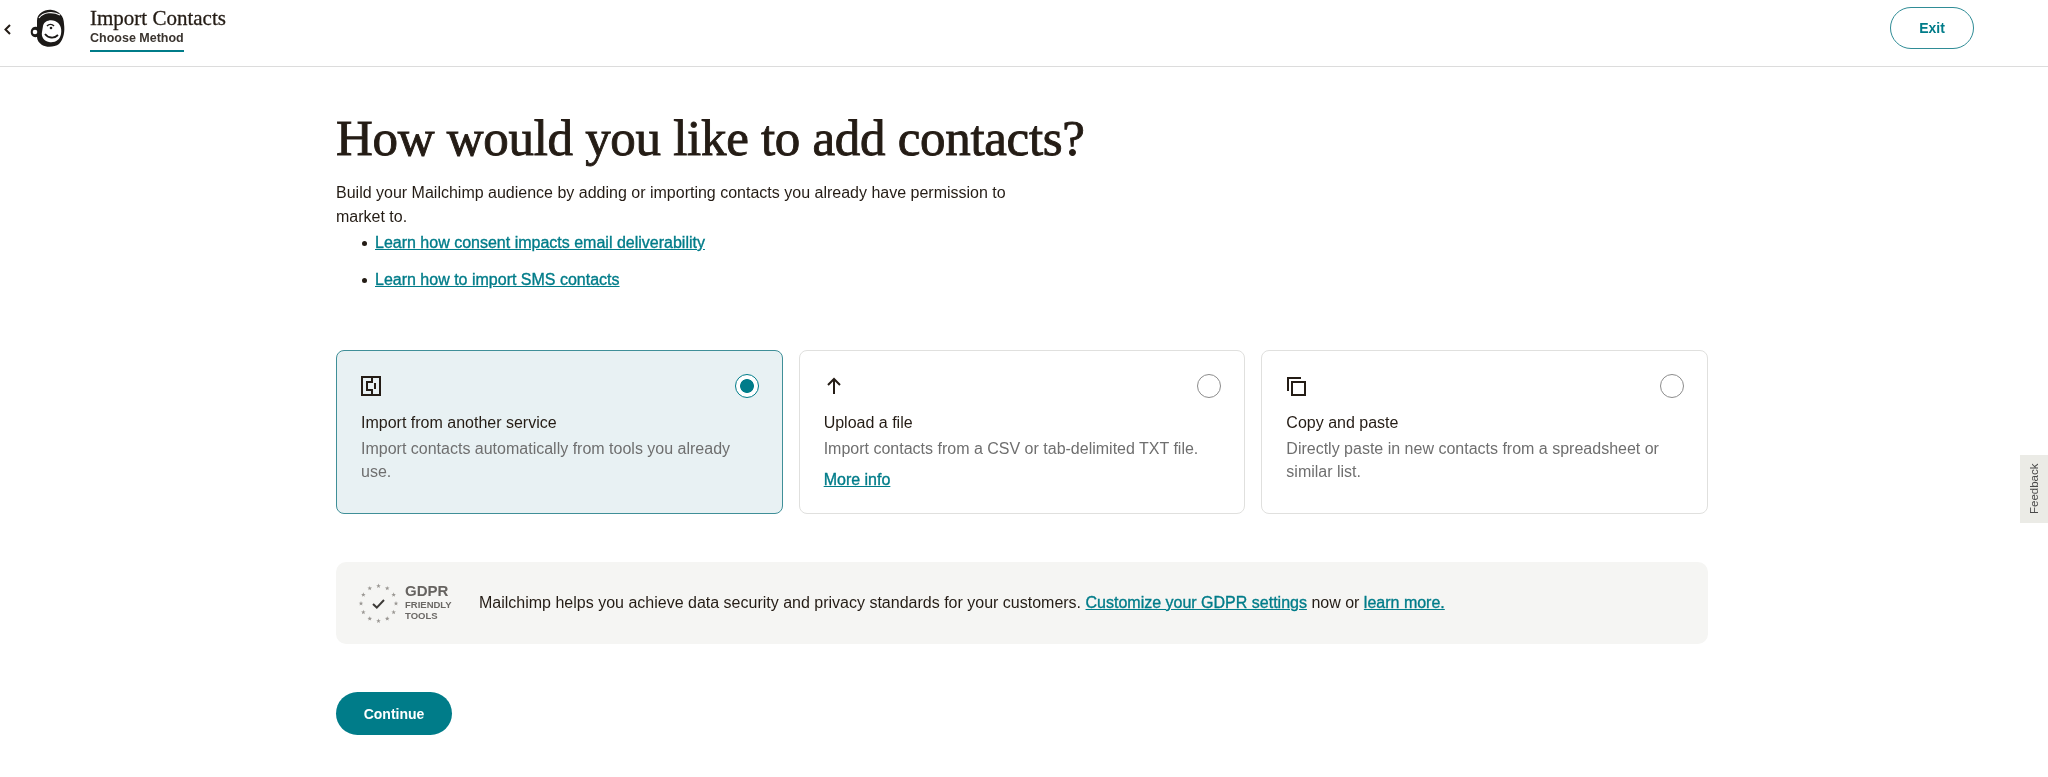 The height and width of the screenshot is (777, 2048). I want to click on back-button, so click(7, 29).